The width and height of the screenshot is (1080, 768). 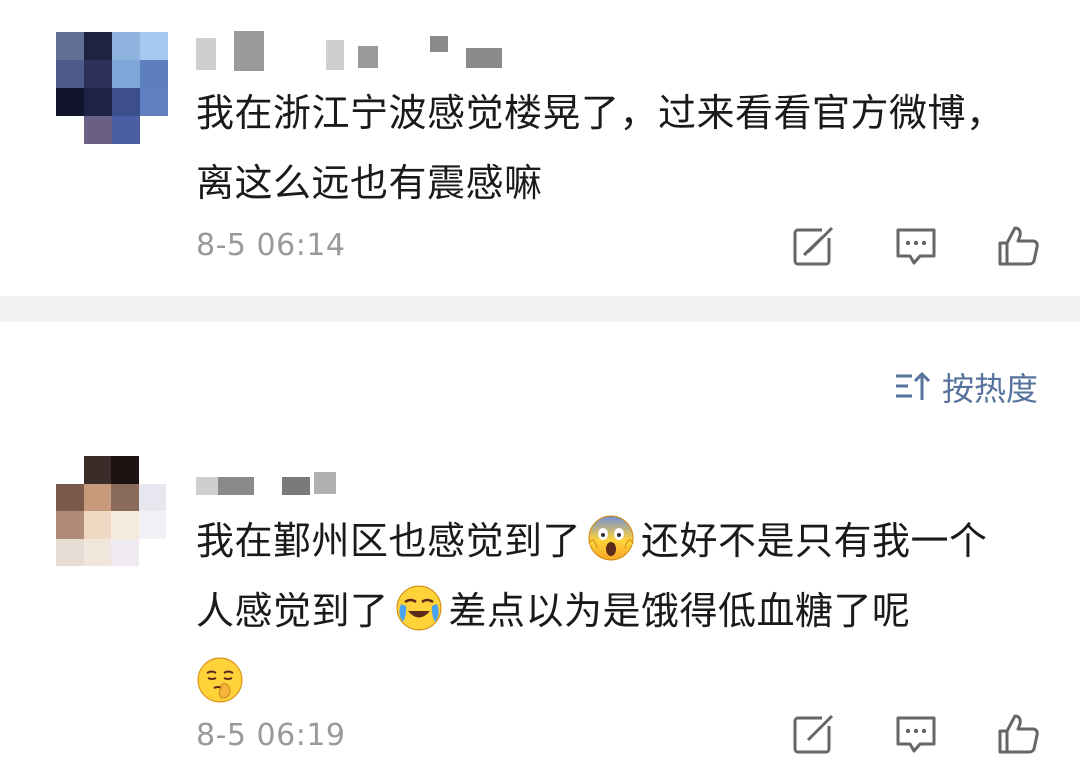 What do you see at coordinates (389, 541) in the screenshot?
I see `comment-text-part: 我在鄞州区也感觉到了` at bounding box center [389, 541].